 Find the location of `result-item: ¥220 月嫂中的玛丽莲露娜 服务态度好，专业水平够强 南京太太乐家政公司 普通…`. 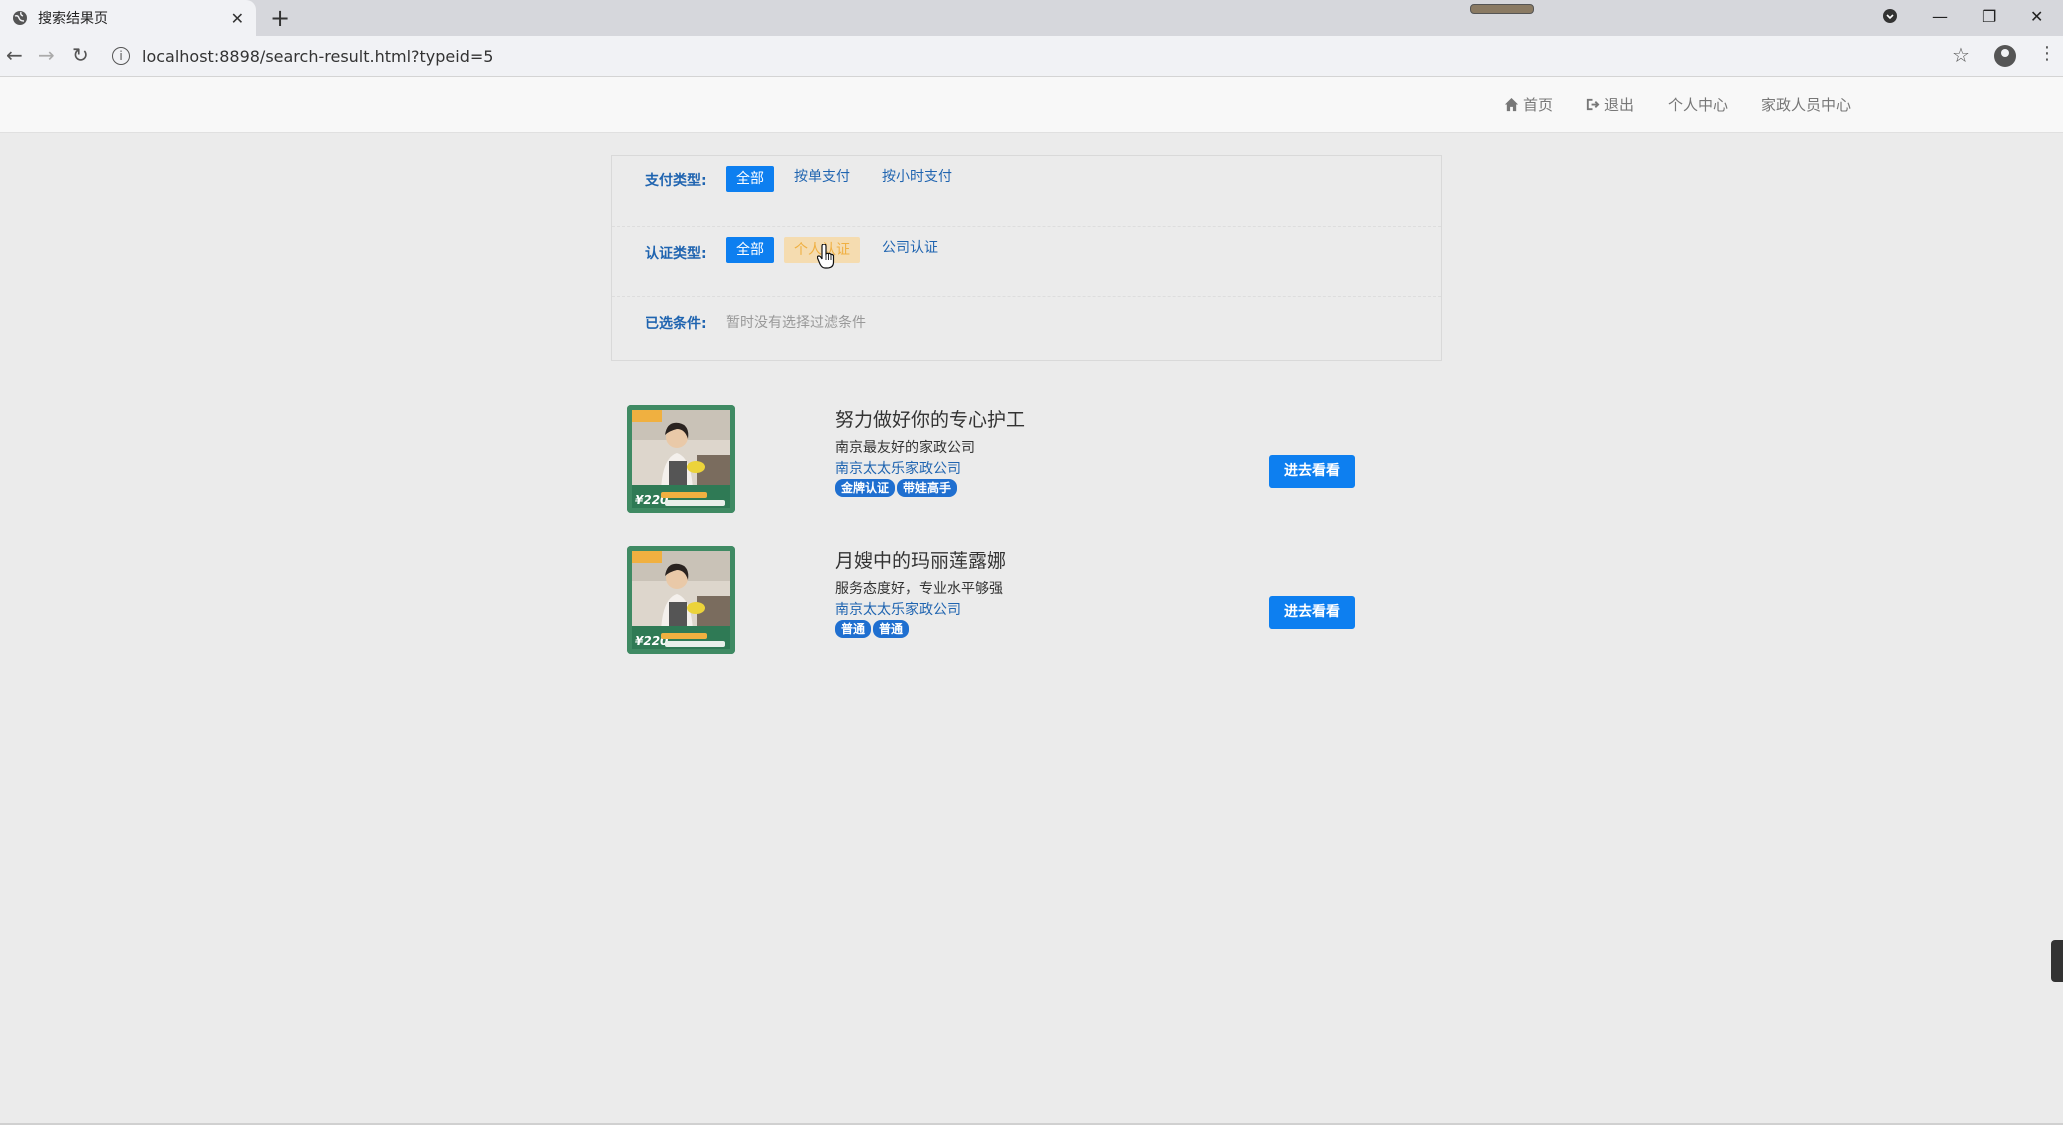

result-item: ¥220 月嫂中的玛丽莲露娜 服务态度好，专业水平够强 南京太太乐家政公司 普通… is located at coordinates (997, 601).